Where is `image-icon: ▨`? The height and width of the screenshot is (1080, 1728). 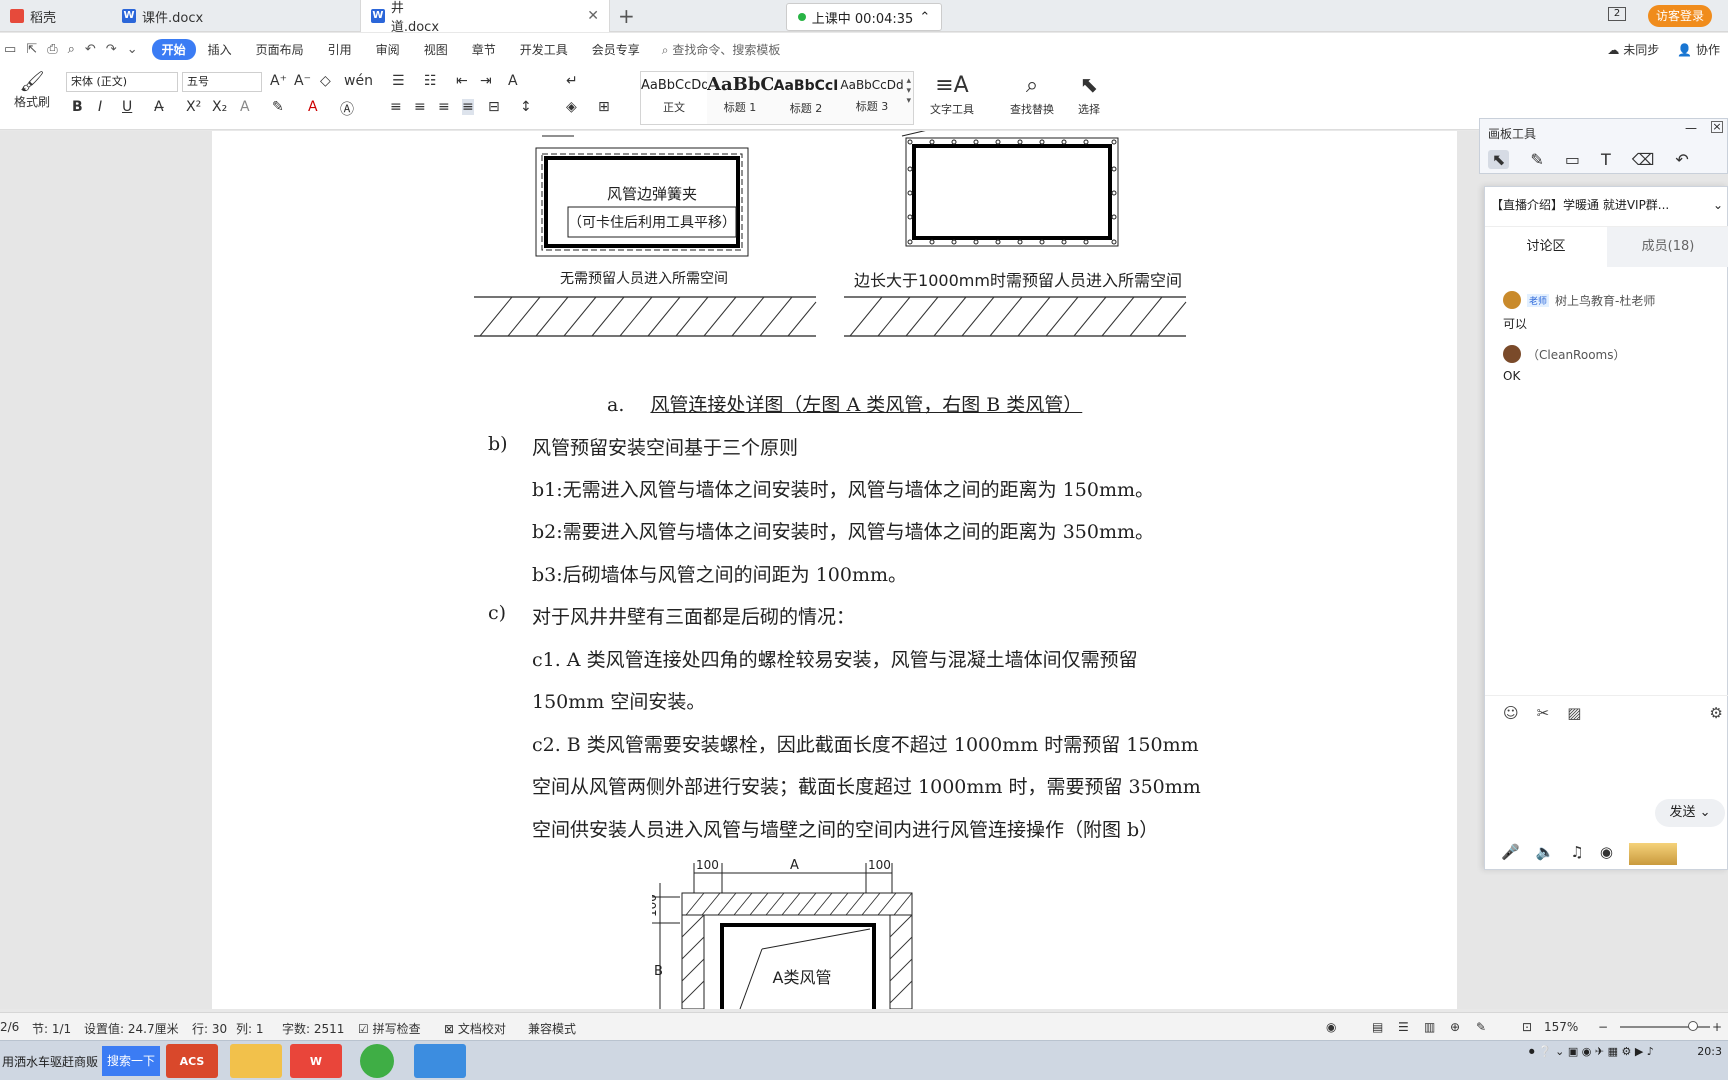 image-icon: ▨ is located at coordinates (1574, 716).